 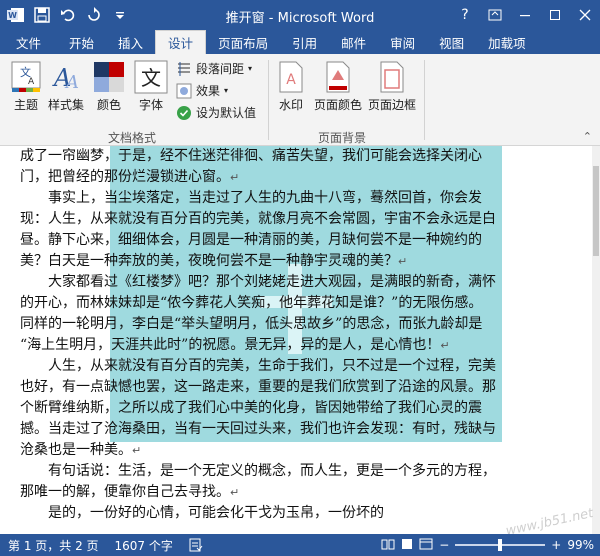 I want to click on line-text: 有句话说：生活，是一个无定义的概念，而人生，更是一个多元的方程，, so click(x=272, y=471).